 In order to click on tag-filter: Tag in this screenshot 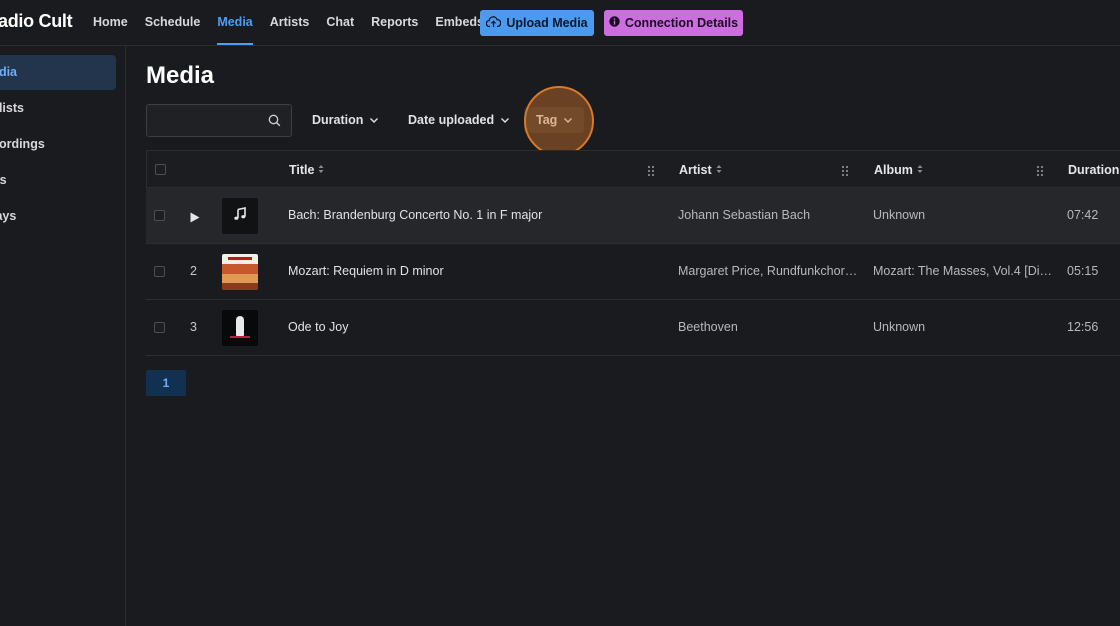, I will do `click(554, 120)`.